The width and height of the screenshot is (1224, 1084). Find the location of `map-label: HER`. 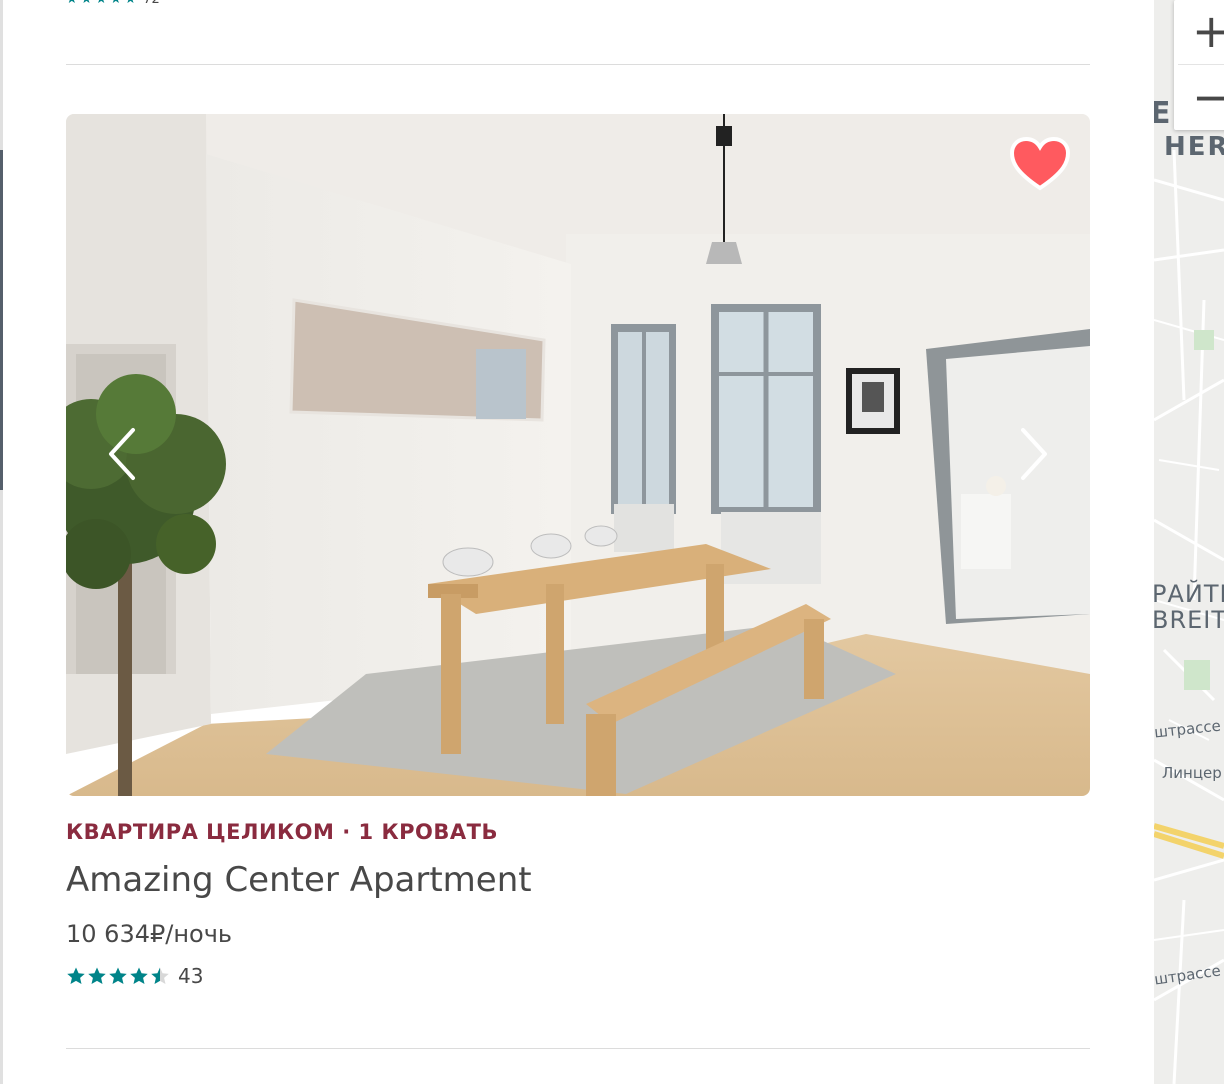

map-label: HER is located at coordinates (1194, 147).